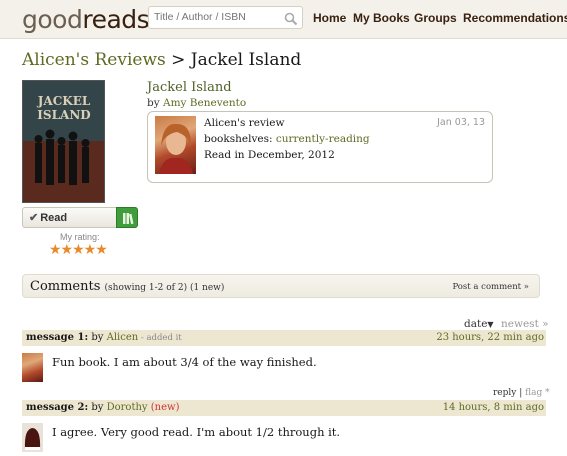  What do you see at coordinates (94, 60) in the screenshot?
I see `breadcrumb-reviews-link: Alicen's Reviews` at bounding box center [94, 60].